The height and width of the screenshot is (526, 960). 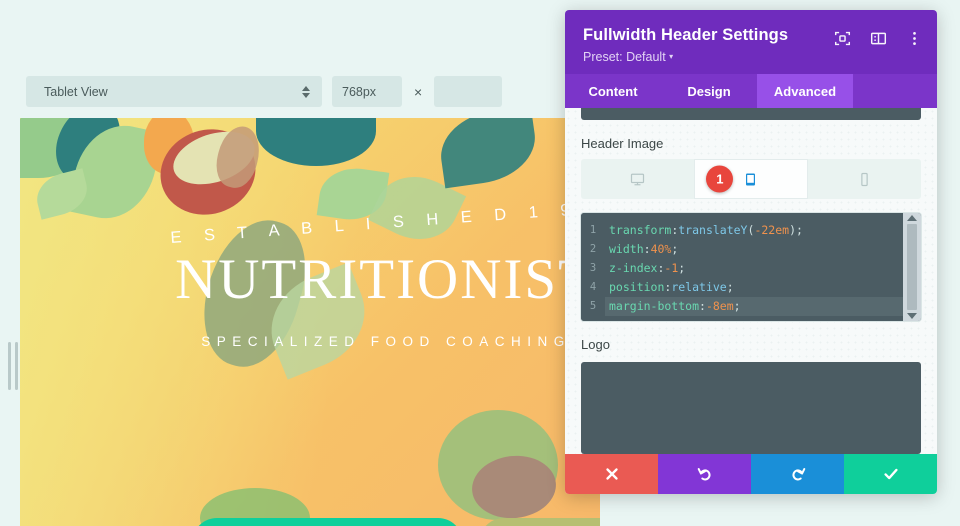 I want to click on scroll-up-icon, so click(x=912, y=218).